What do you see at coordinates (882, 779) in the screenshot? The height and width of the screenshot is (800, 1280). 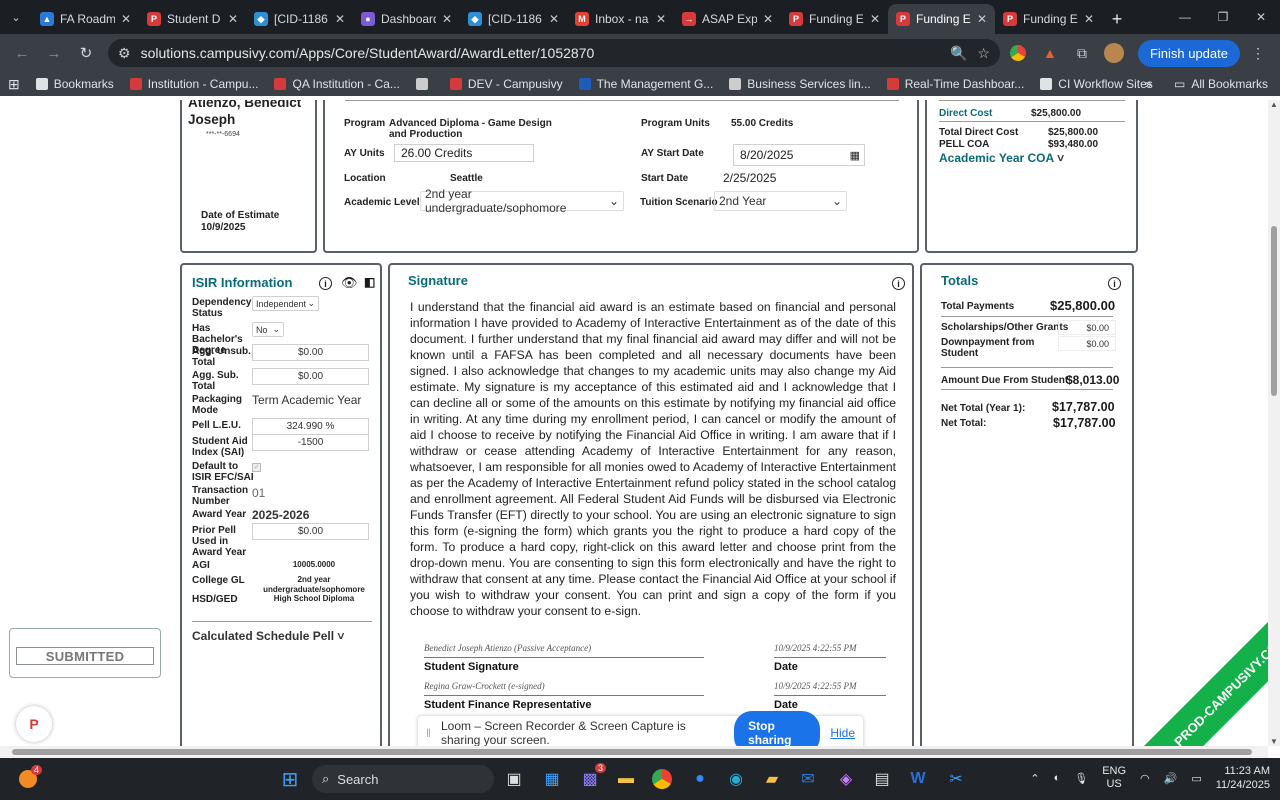 I see `calculator-icon: ▤` at bounding box center [882, 779].